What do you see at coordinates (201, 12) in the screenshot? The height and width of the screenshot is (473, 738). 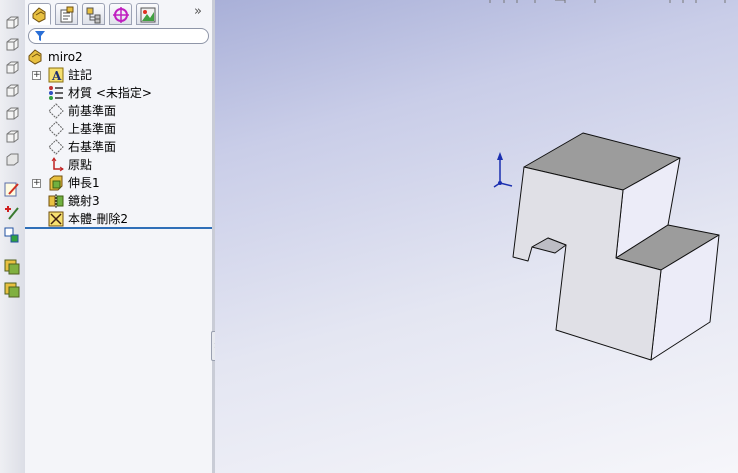 I see `more-tabs-chevron-icon: »` at bounding box center [201, 12].